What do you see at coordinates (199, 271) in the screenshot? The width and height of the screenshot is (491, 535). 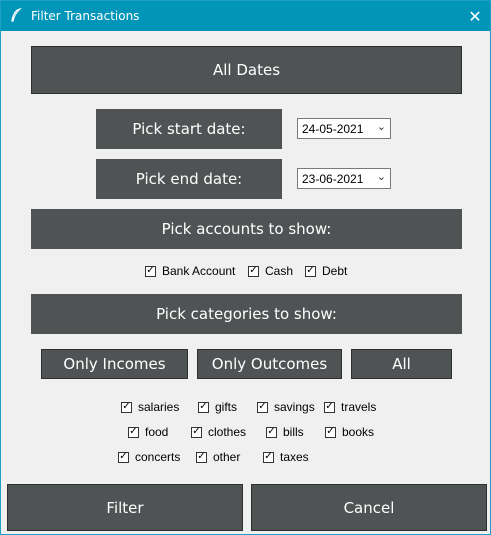 I see `checkbox-label: Bank Account` at bounding box center [199, 271].